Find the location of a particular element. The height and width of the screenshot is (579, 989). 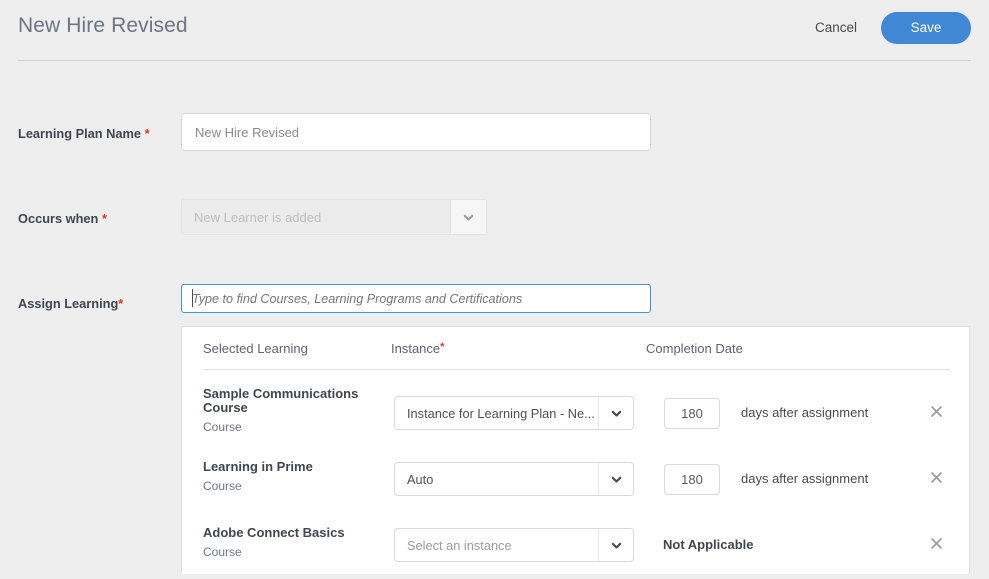

header-actions: Cancel Save is located at coordinates (889, 28).